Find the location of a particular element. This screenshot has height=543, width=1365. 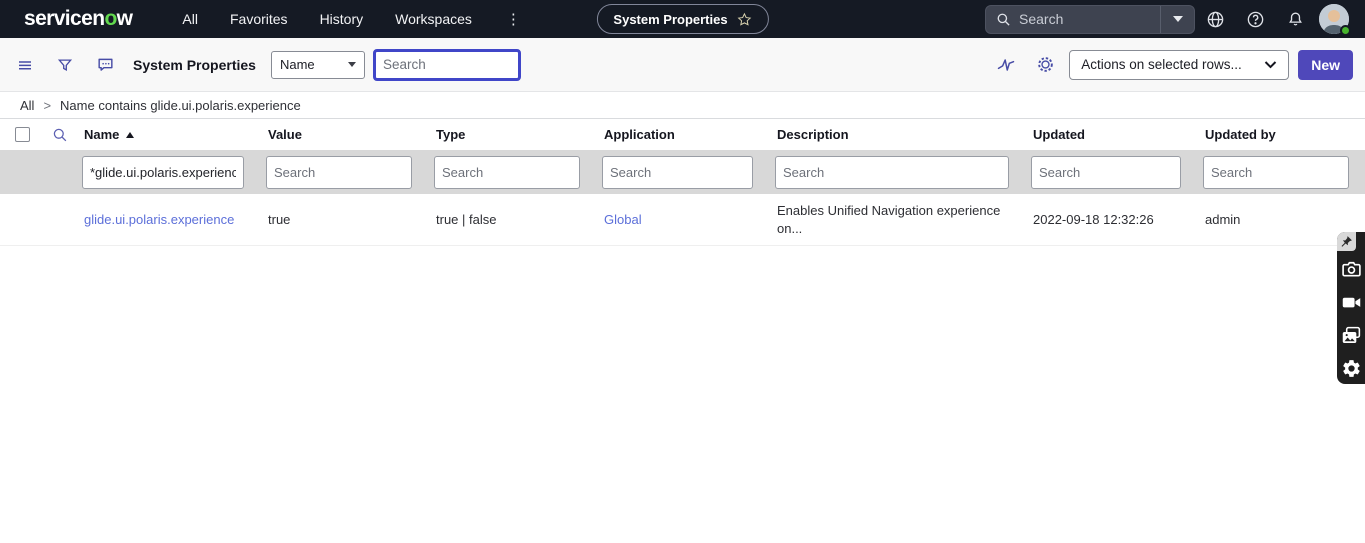

gallery-button is located at coordinates (1351, 335).